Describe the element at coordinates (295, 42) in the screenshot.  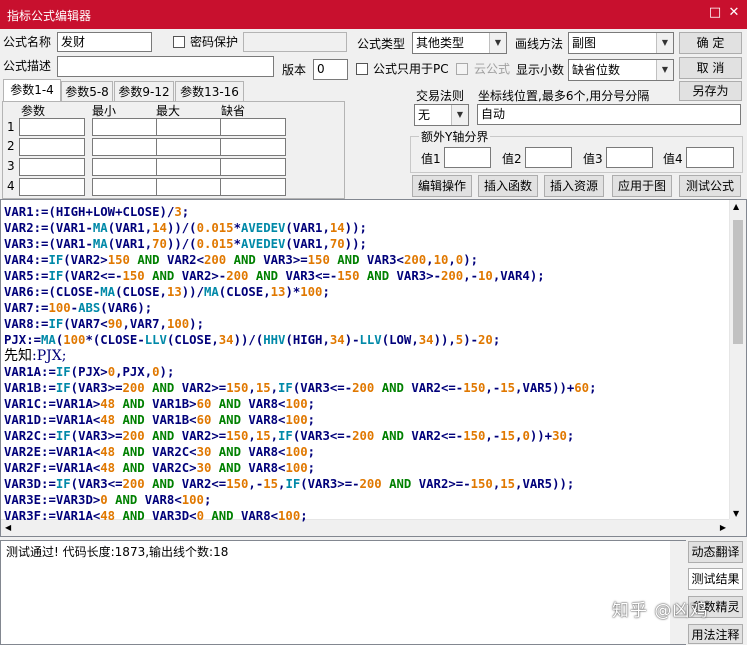
I see `password-input` at that location.